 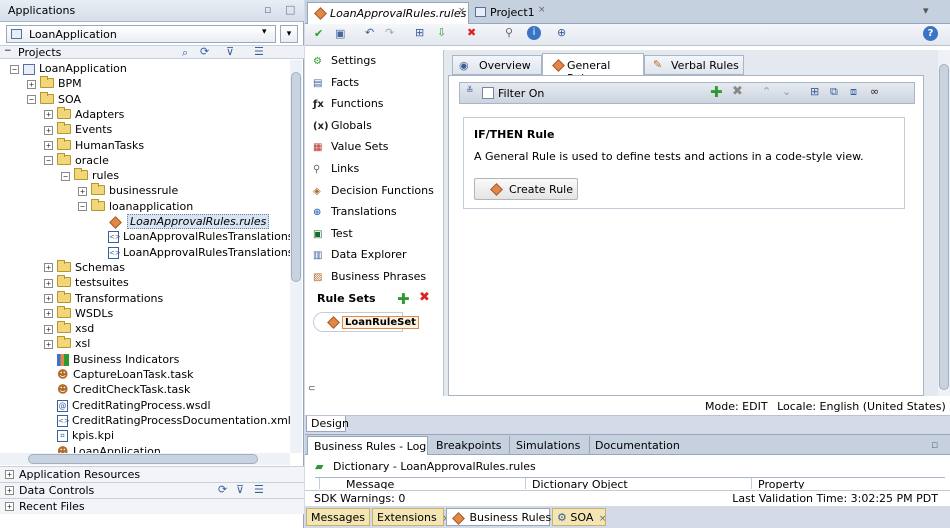 What do you see at coordinates (222, 489) in the screenshot?
I see `refresh-icon: ⟳` at bounding box center [222, 489].